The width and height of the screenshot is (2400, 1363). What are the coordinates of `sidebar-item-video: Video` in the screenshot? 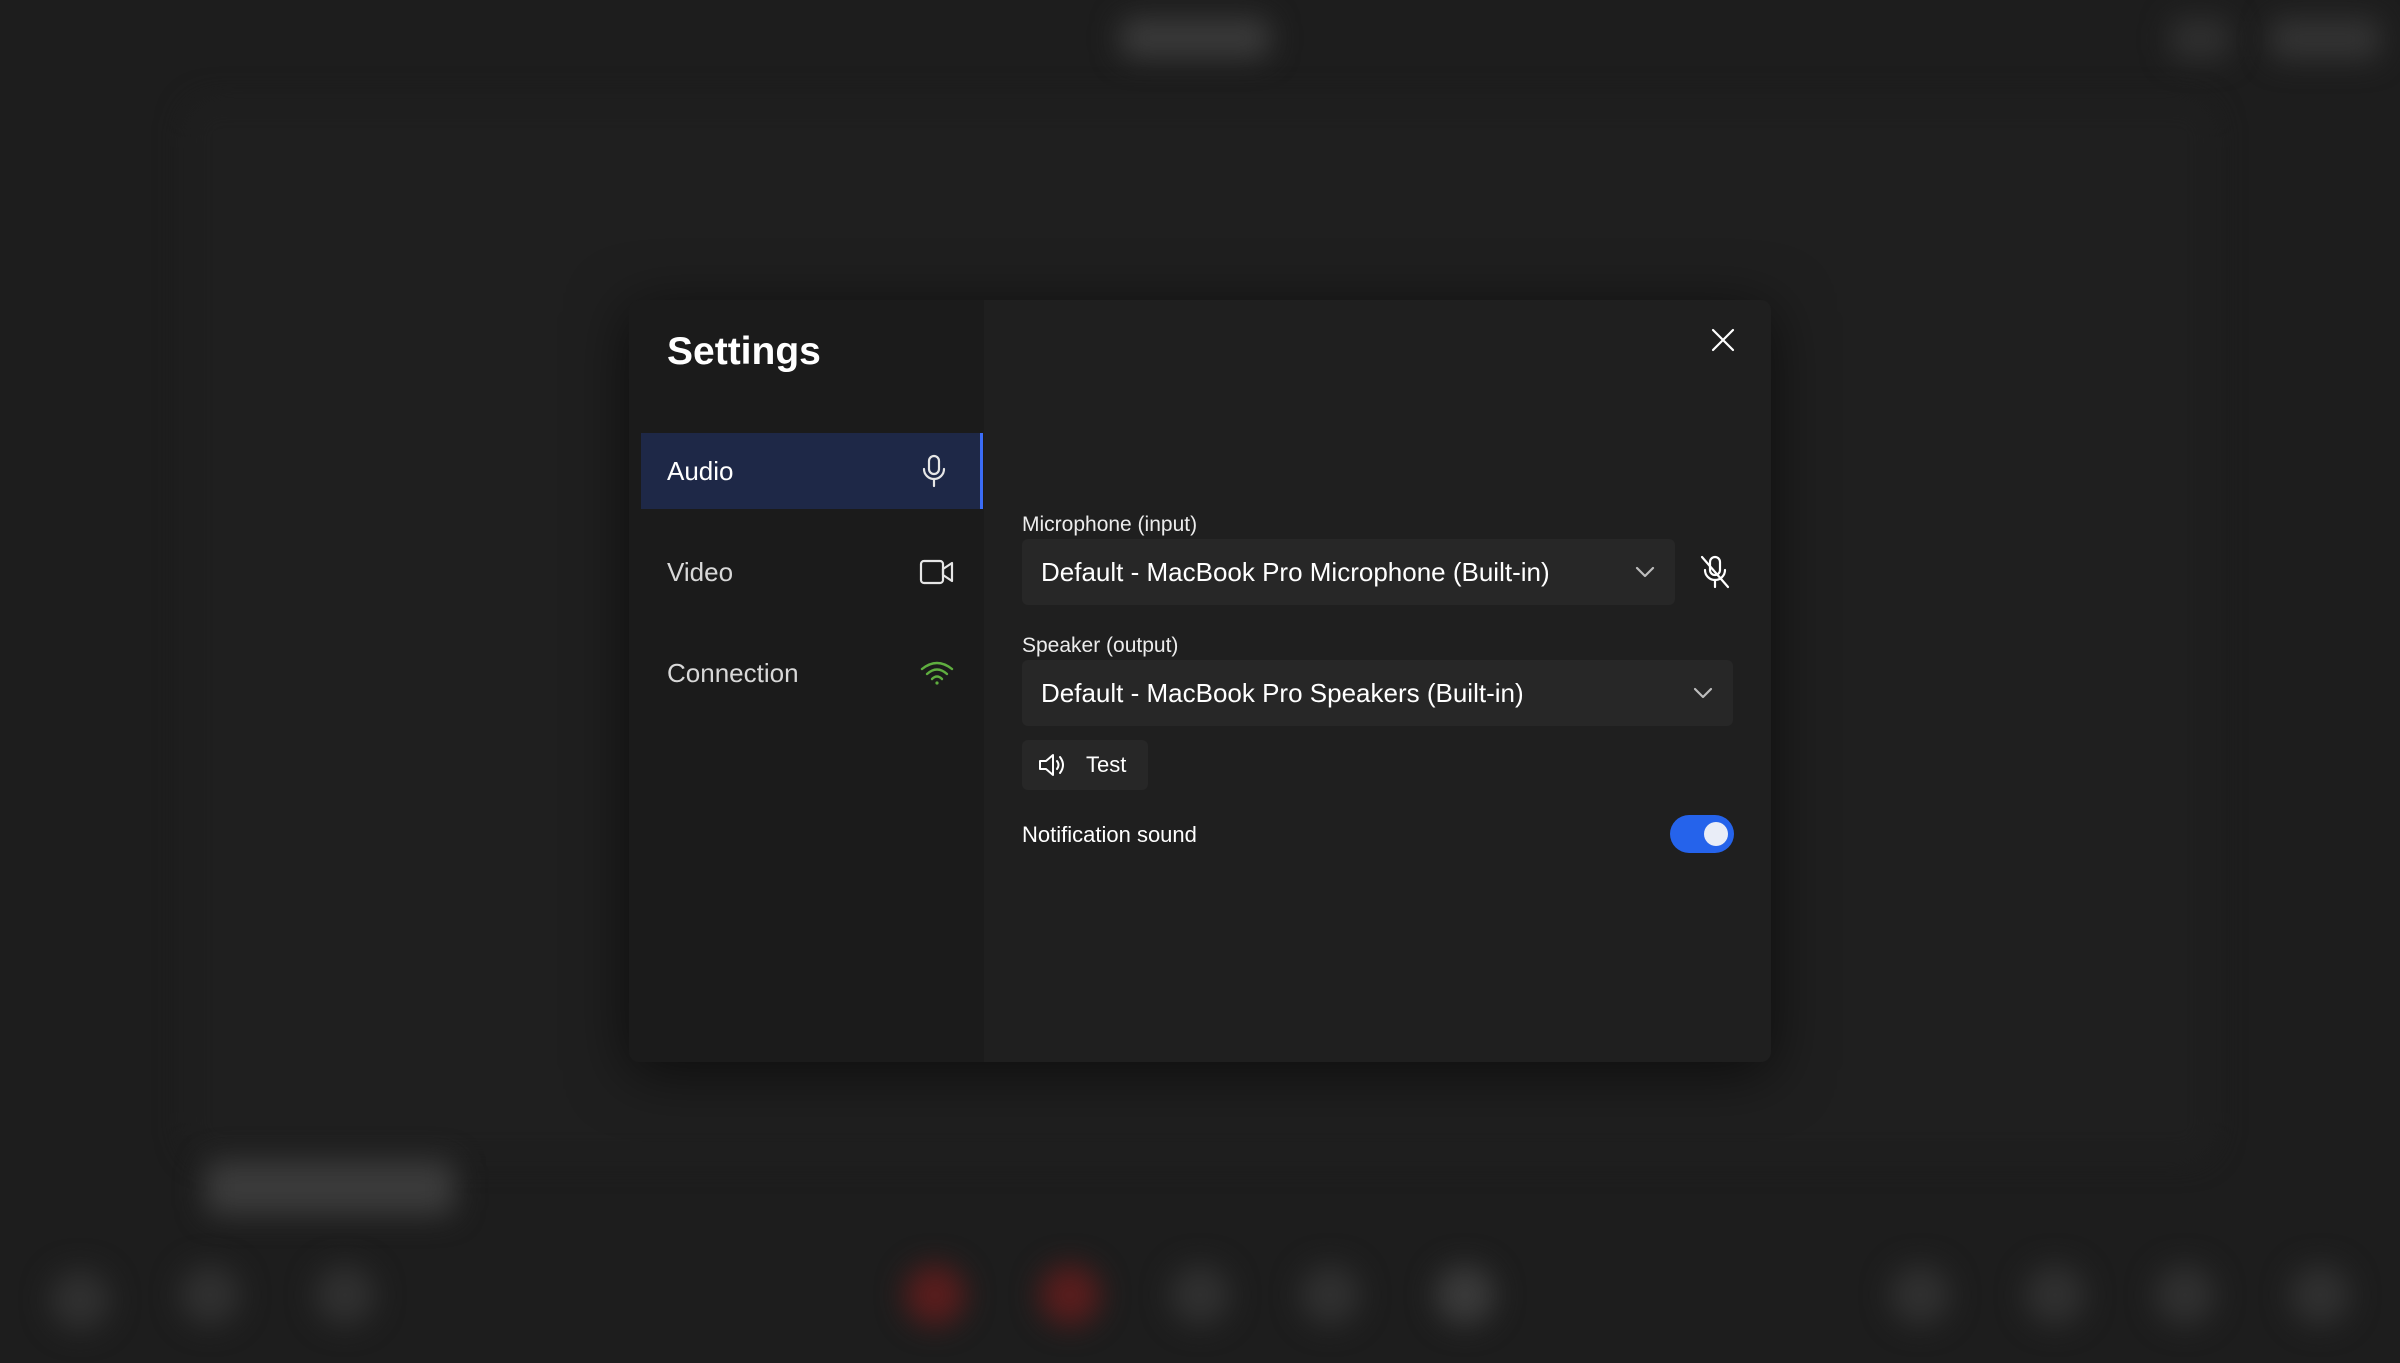 It's located at (812, 572).